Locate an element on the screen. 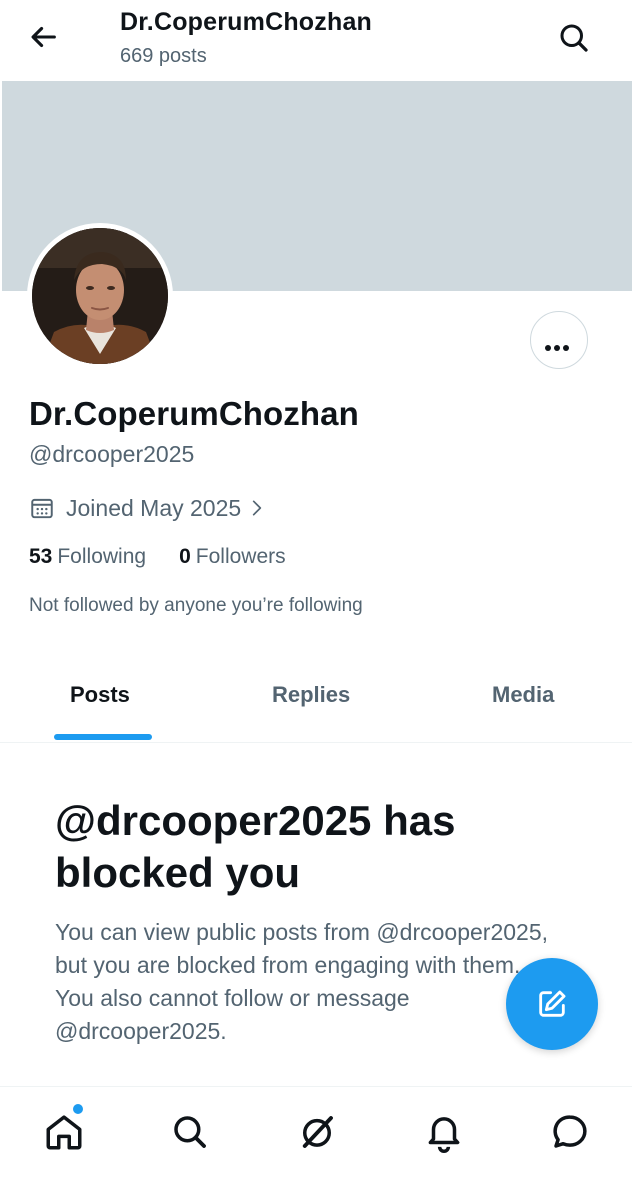 The image size is (632, 1200). message-icon is located at coordinates (570, 1131).